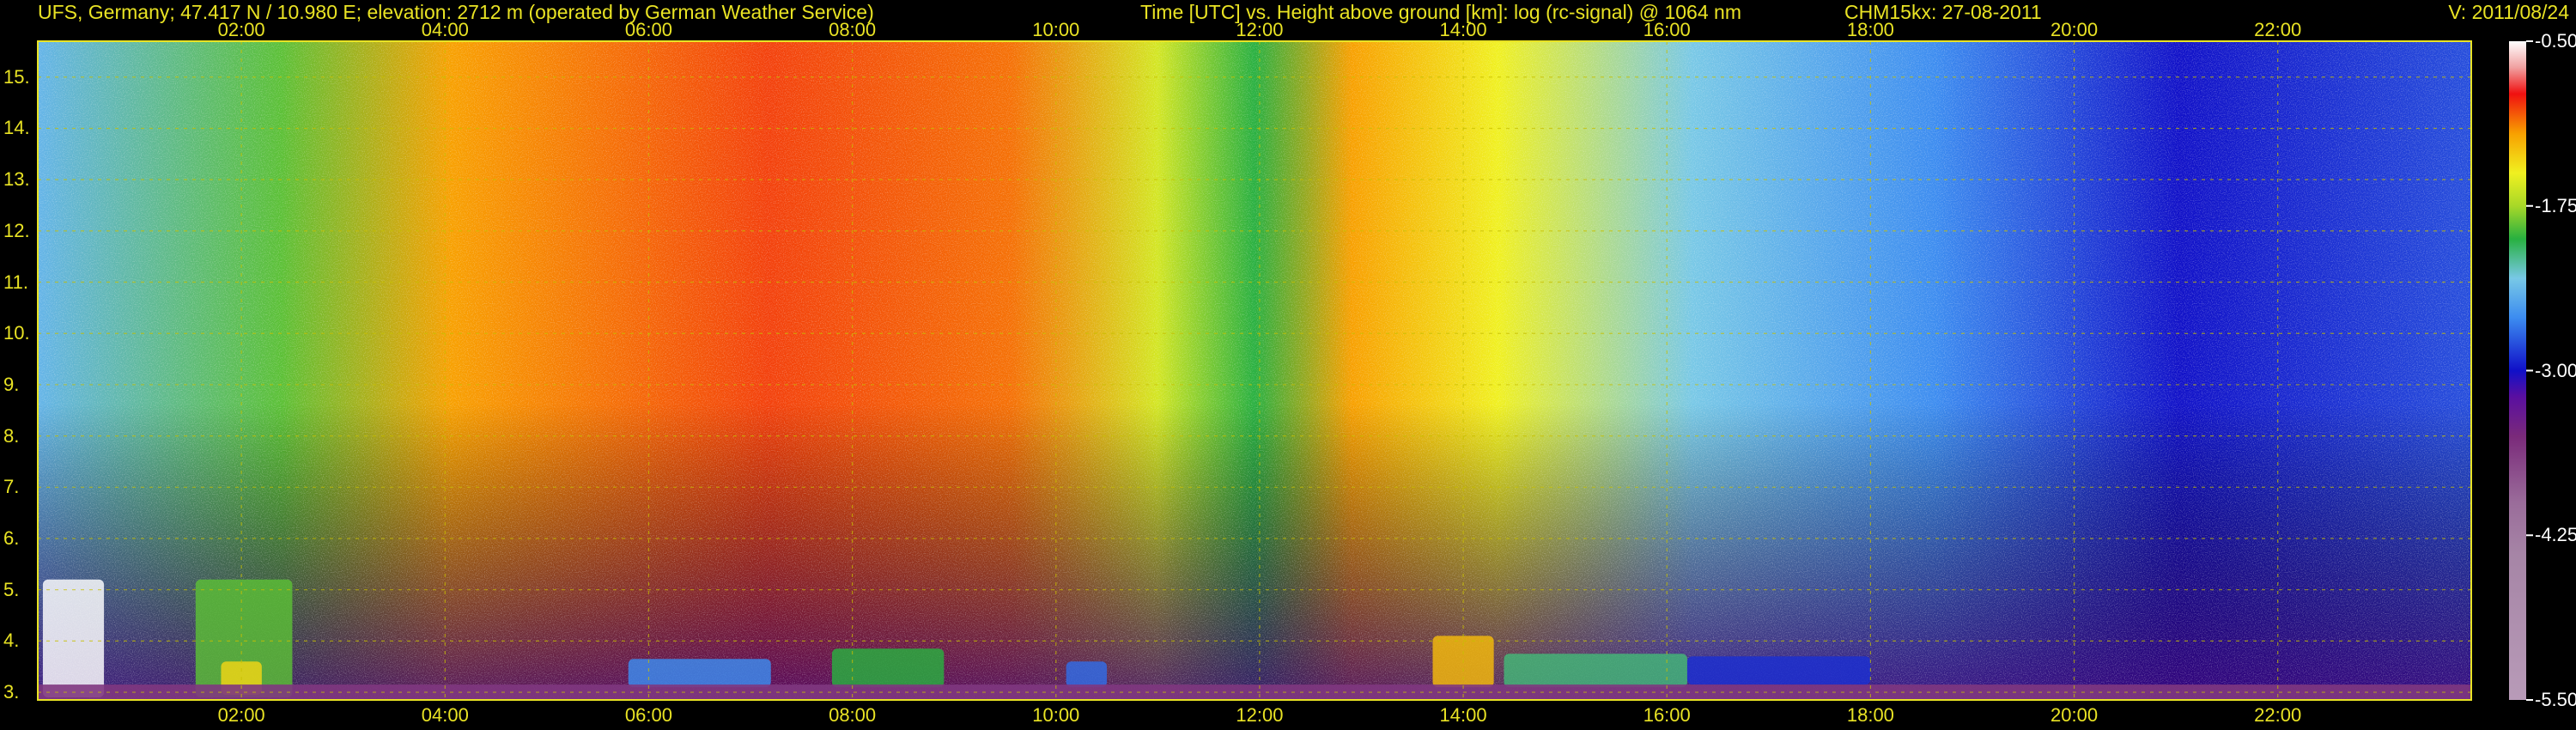 This screenshot has height=730, width=2576. What do you see at coordinates (1870, 715) in the screenshot?
I see `x-tick-label-bottom-8: 18:00` at bounding box center [1870, 715].